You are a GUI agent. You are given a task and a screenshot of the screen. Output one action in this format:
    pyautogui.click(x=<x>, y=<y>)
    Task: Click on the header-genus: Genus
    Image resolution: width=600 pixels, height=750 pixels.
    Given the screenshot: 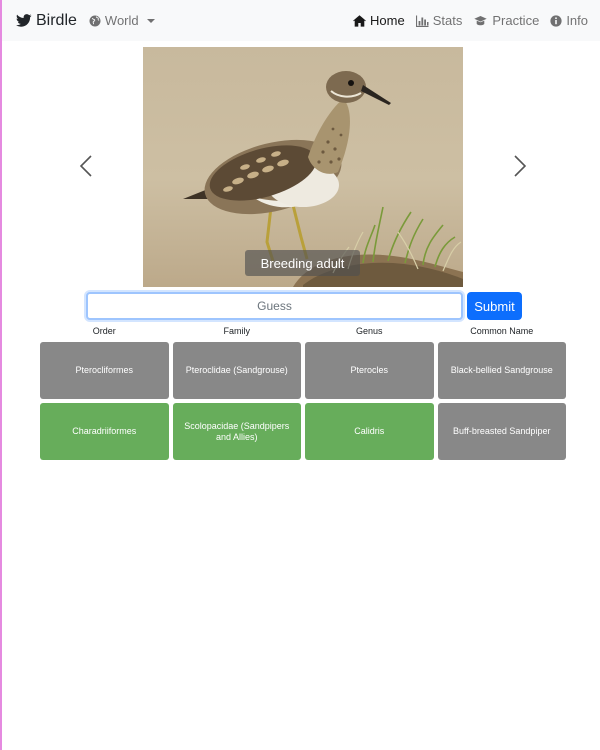 What is the action you would take?
    pyautogui.click(x=369, y=331)
    